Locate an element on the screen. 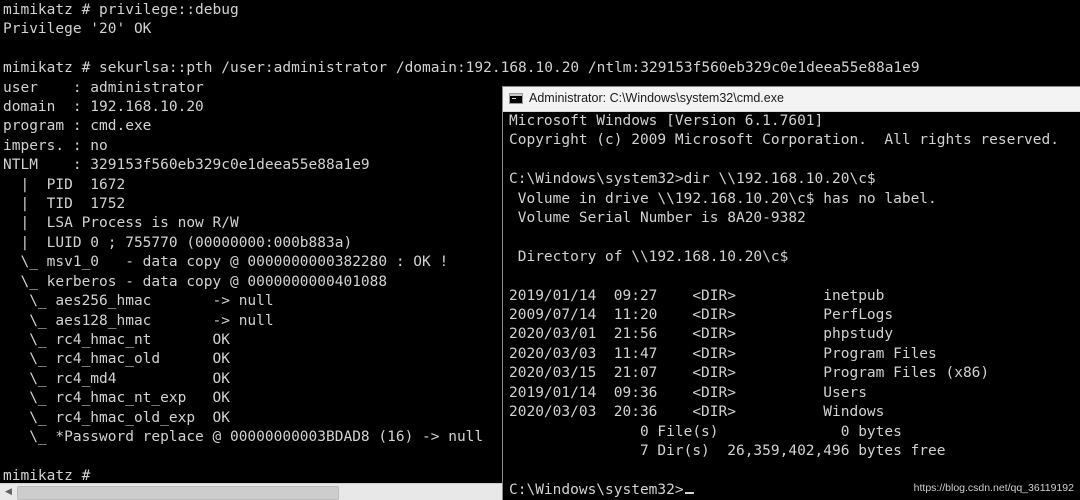 The width and height of the screenshot is (1080, 500). cmd-line: 2020/03/03 11:47 <DIR> Program Files is located at coordinates (723, 353).